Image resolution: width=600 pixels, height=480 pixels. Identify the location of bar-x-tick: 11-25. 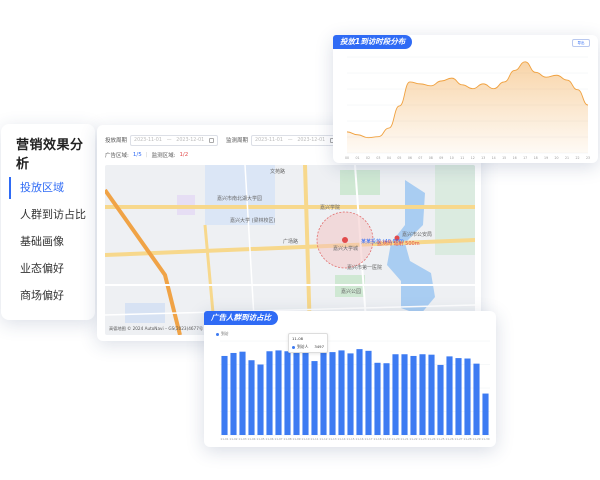
(440, 439).